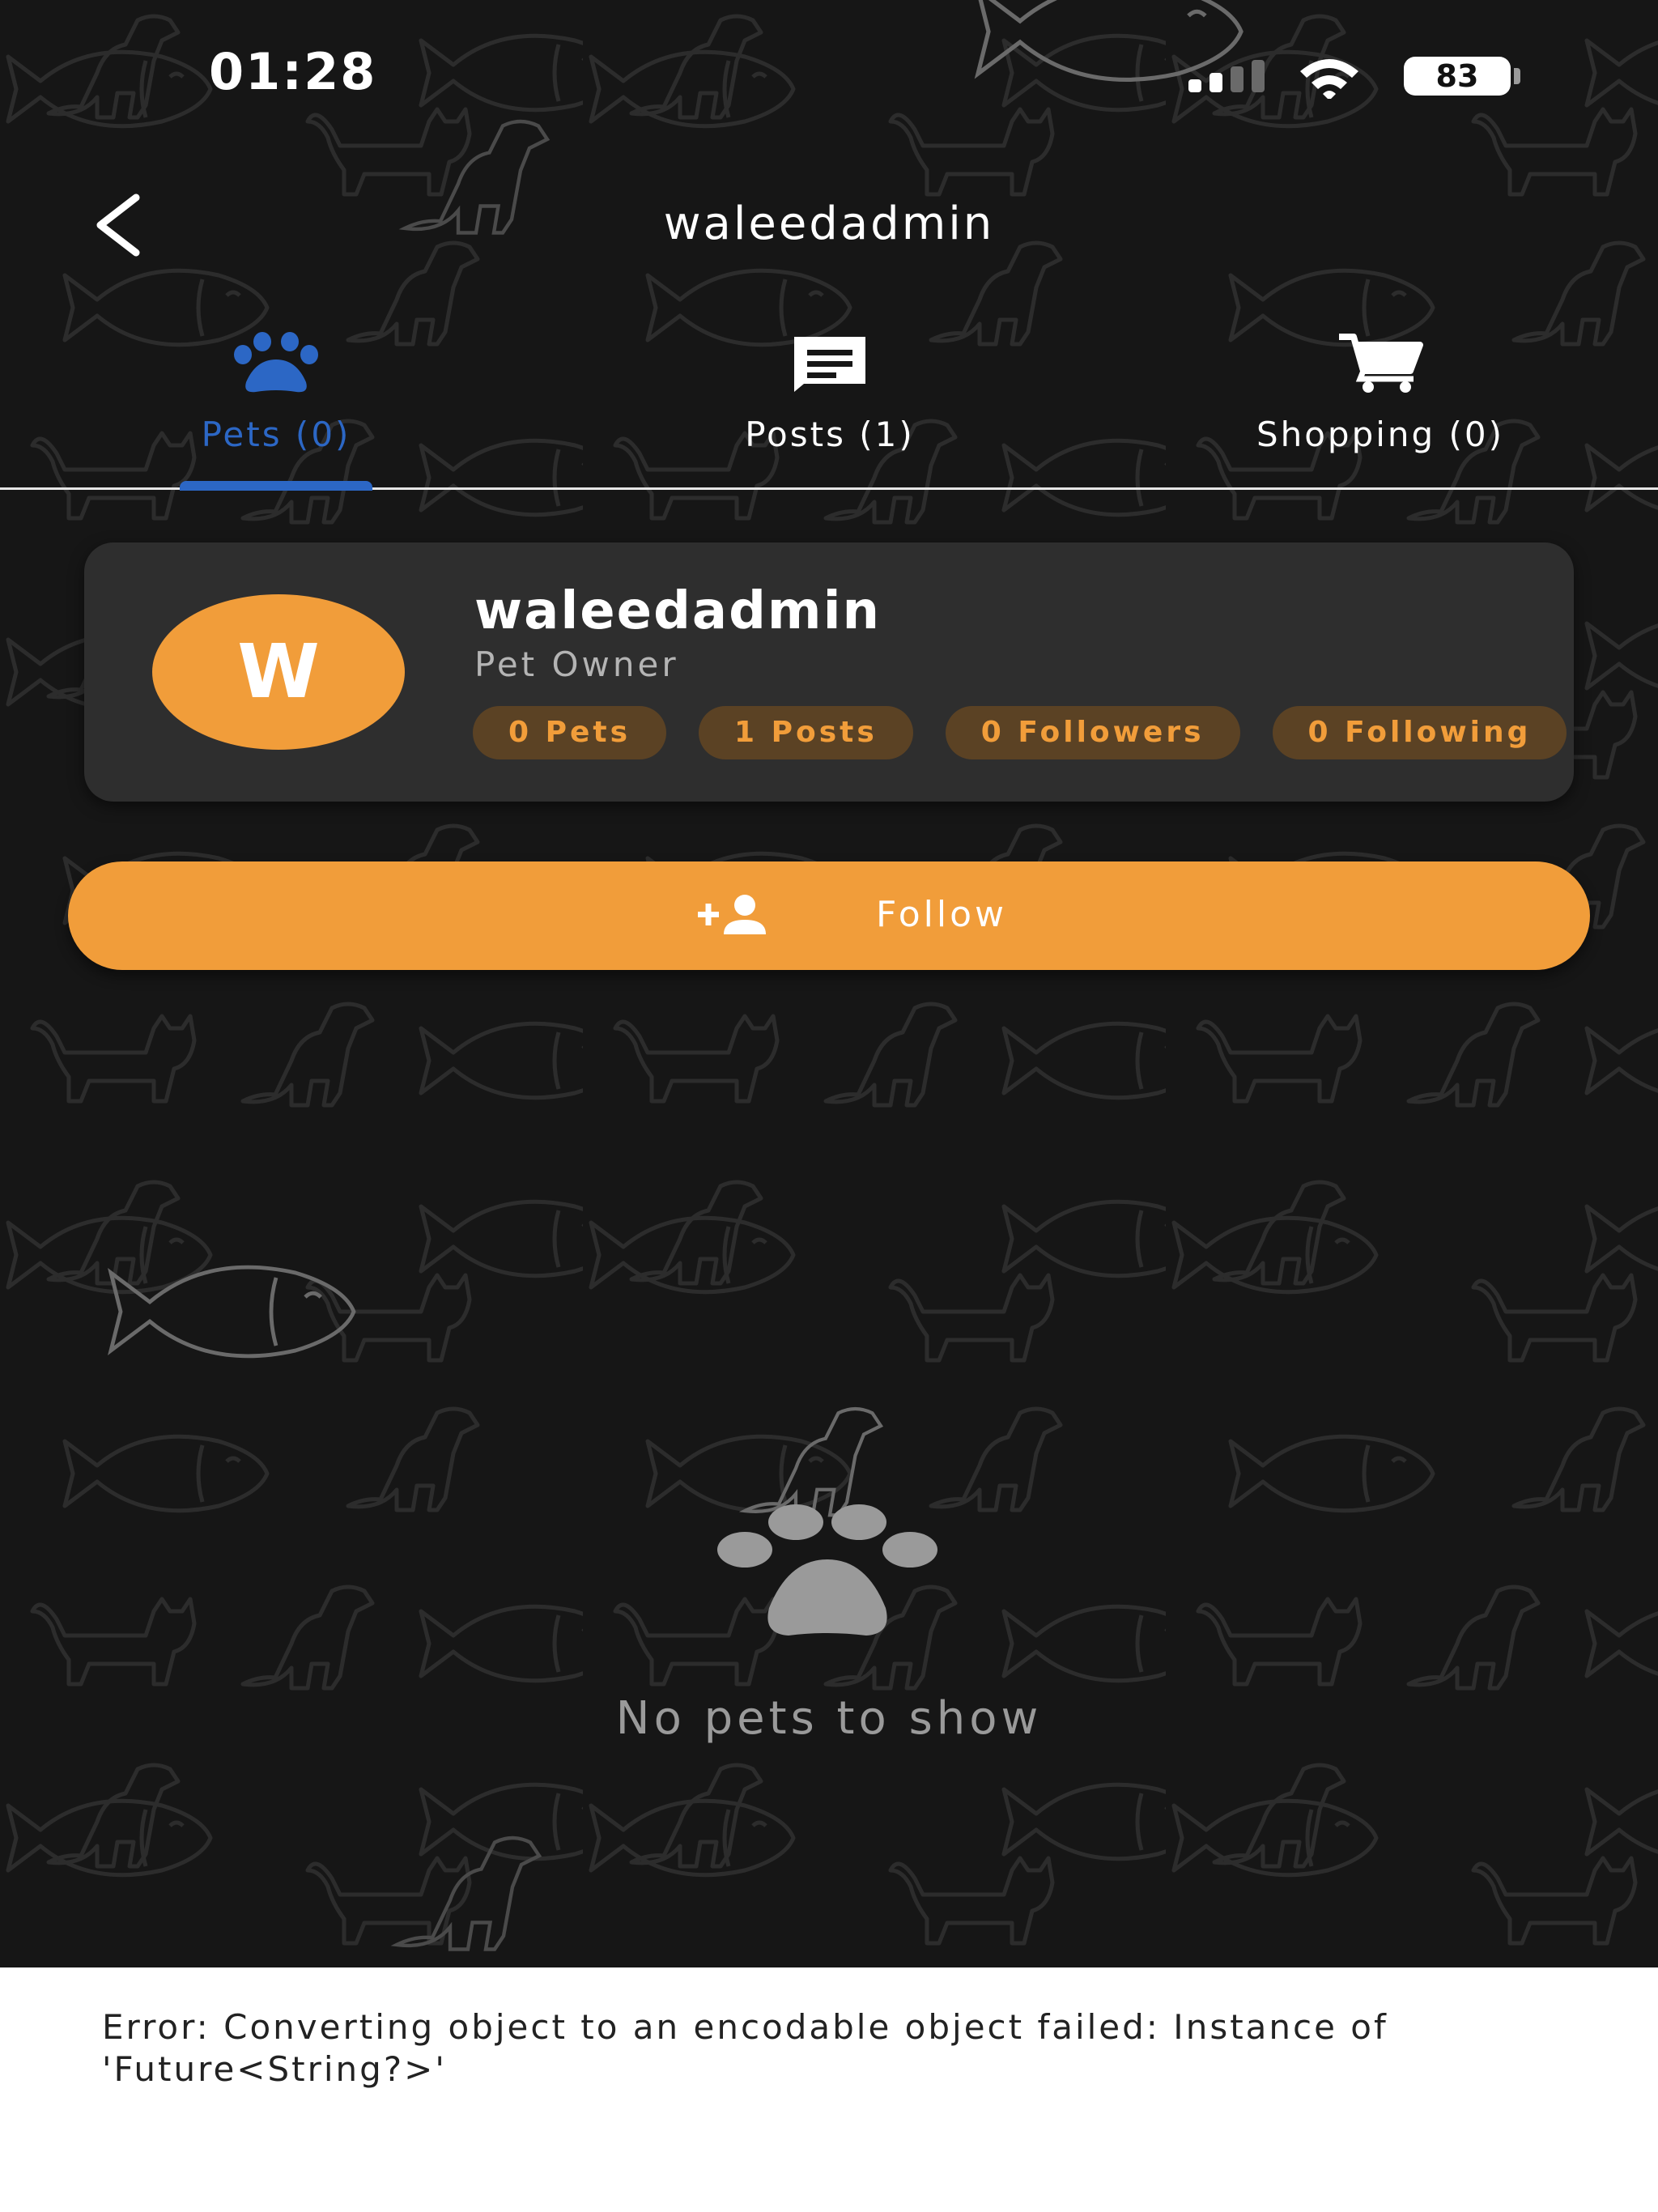 The image size is (1658, 2212). I want to click on cart-icon, so click(1381, 364).